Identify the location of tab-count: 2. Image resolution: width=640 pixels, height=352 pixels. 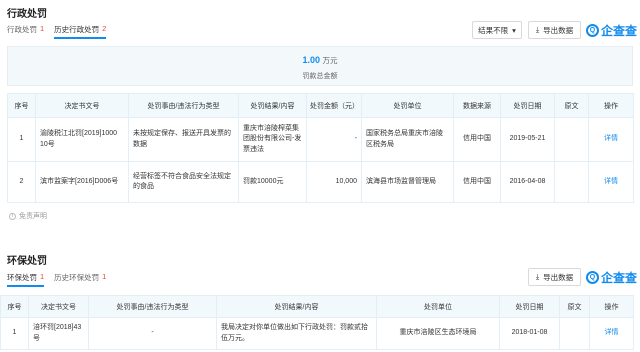
(104, 28).